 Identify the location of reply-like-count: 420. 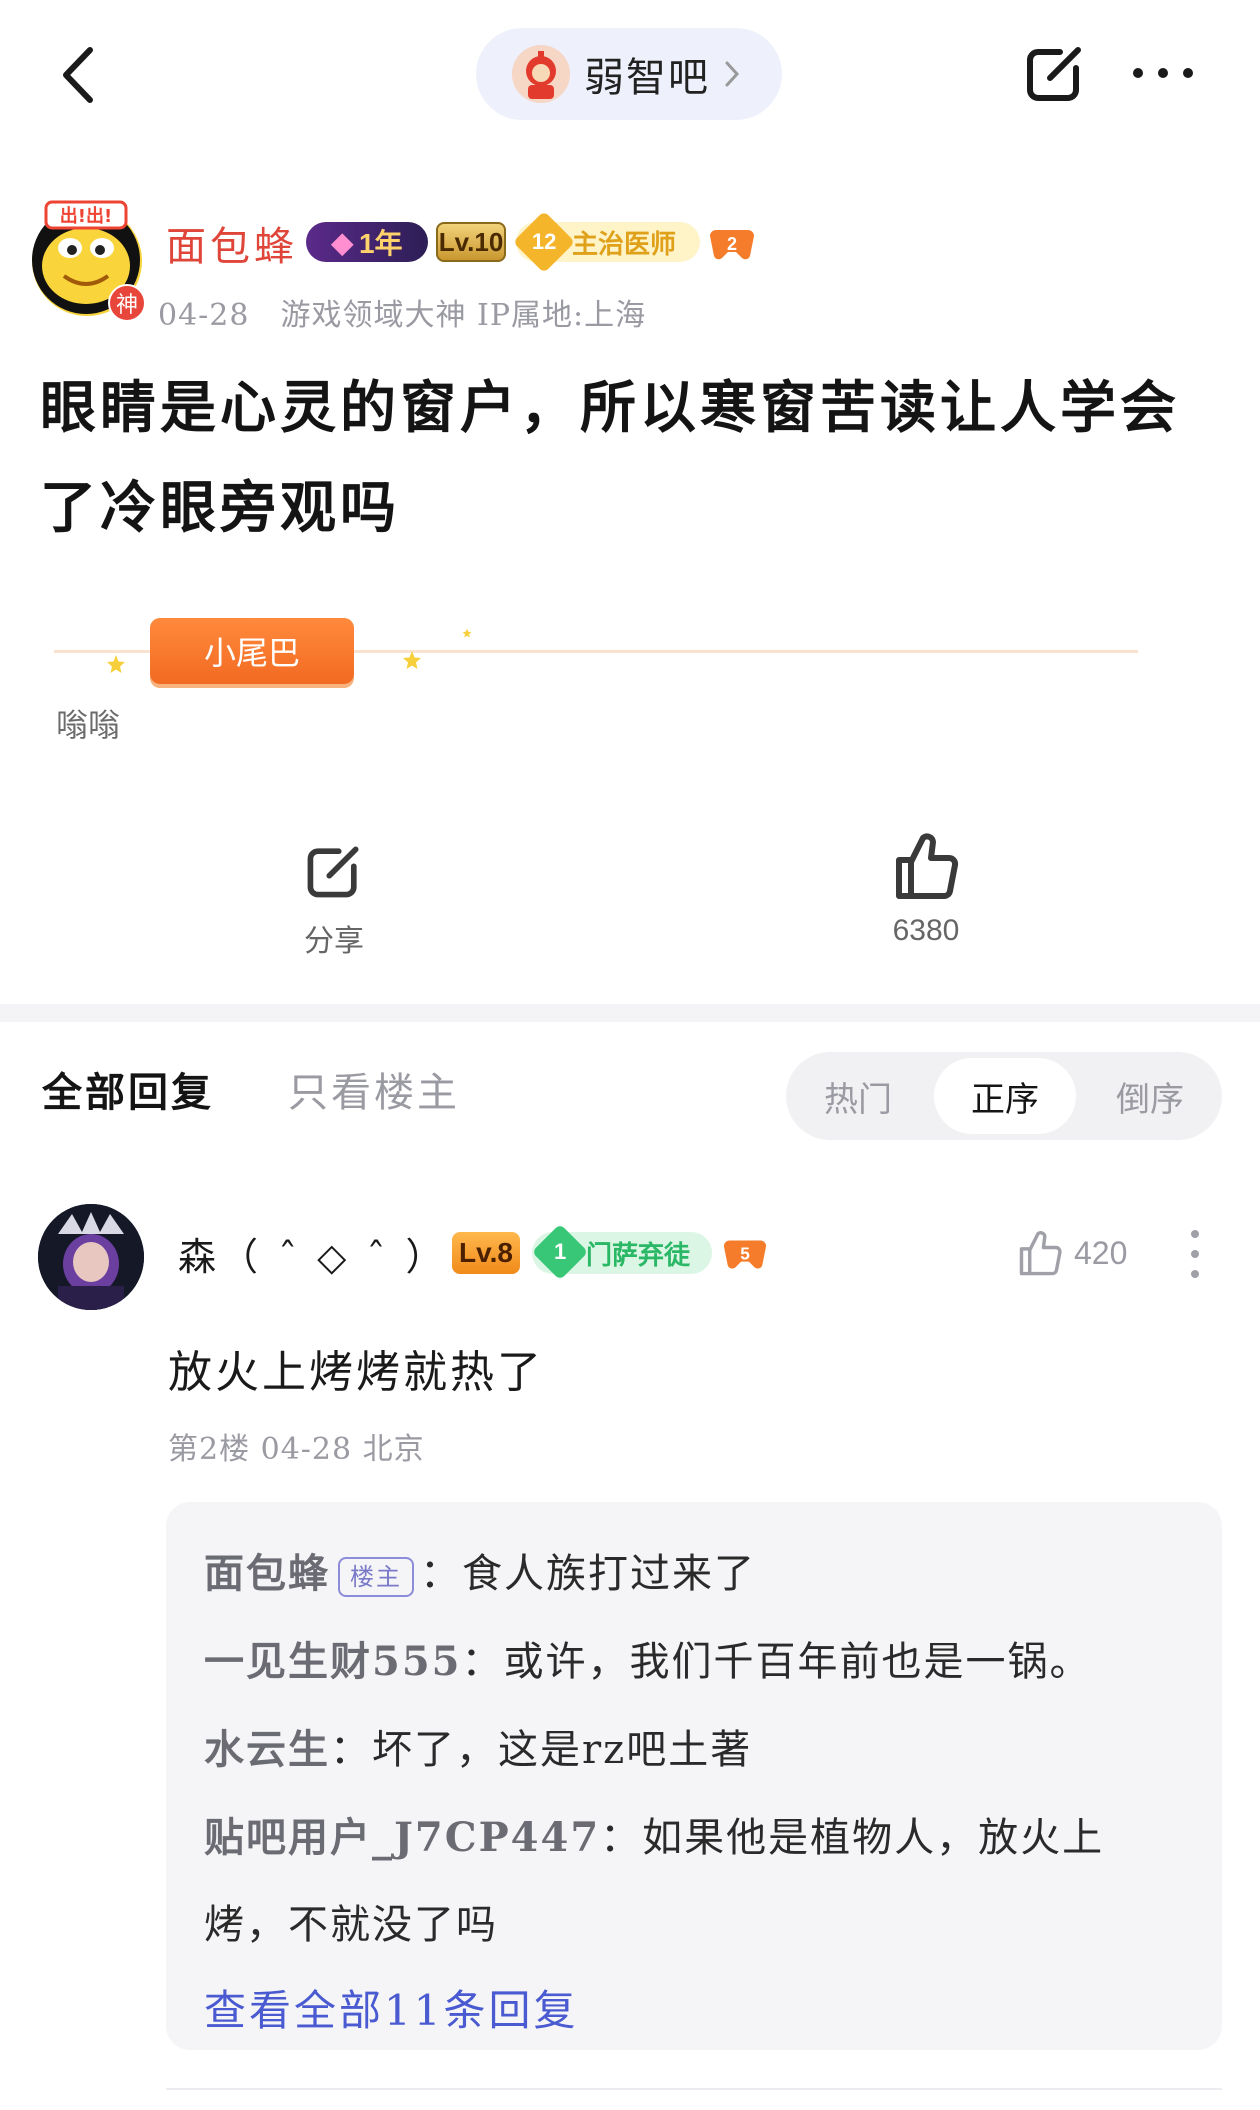
(1101, 1252).